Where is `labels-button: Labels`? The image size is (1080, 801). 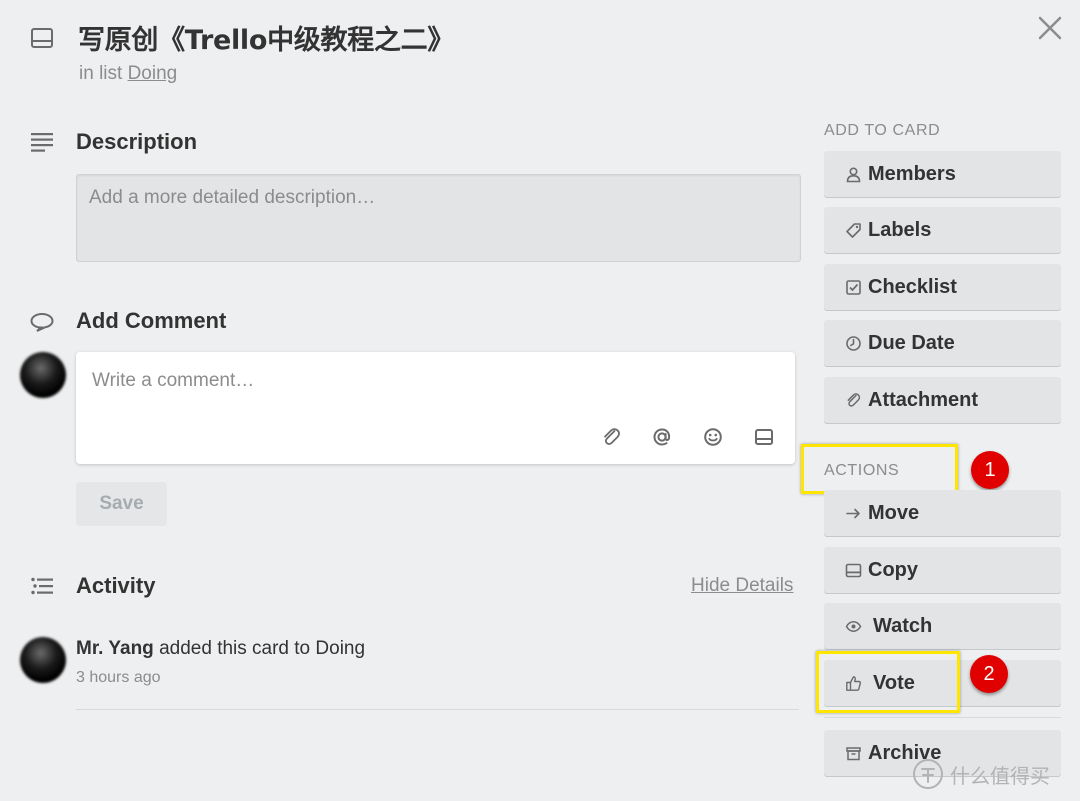
labels-button: Labels is located at coordinates (942, 230).